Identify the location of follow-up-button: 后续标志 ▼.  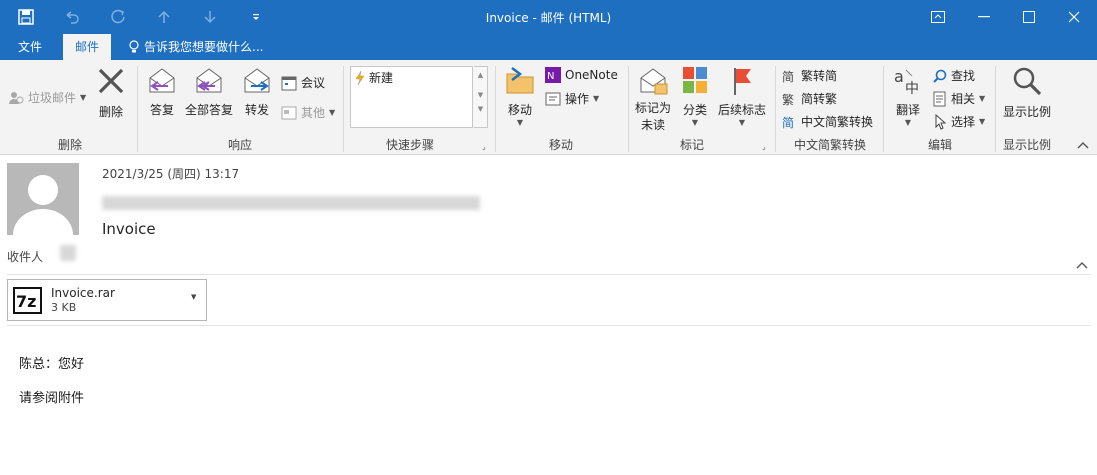
(742, 96).